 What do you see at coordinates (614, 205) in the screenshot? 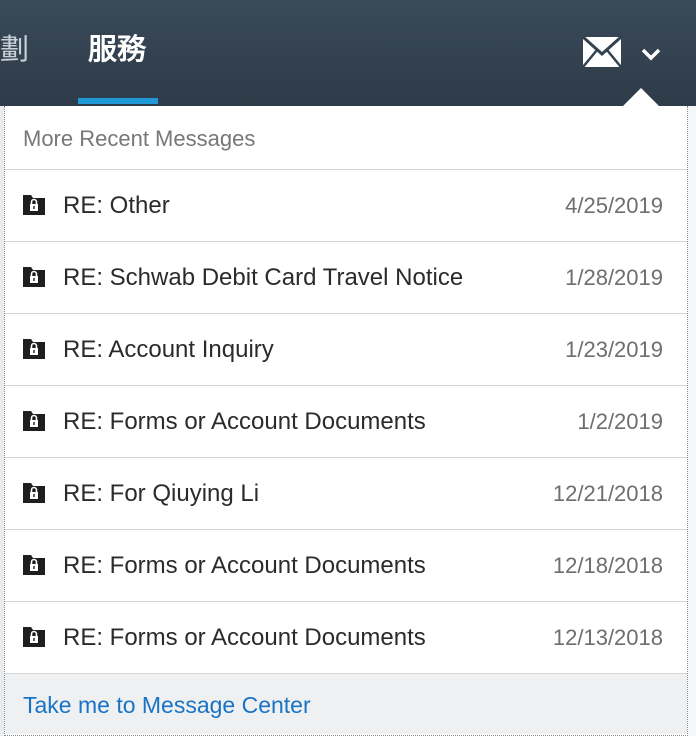
I see `message-date: 4/25/2019` at bounding box center [614, 205].